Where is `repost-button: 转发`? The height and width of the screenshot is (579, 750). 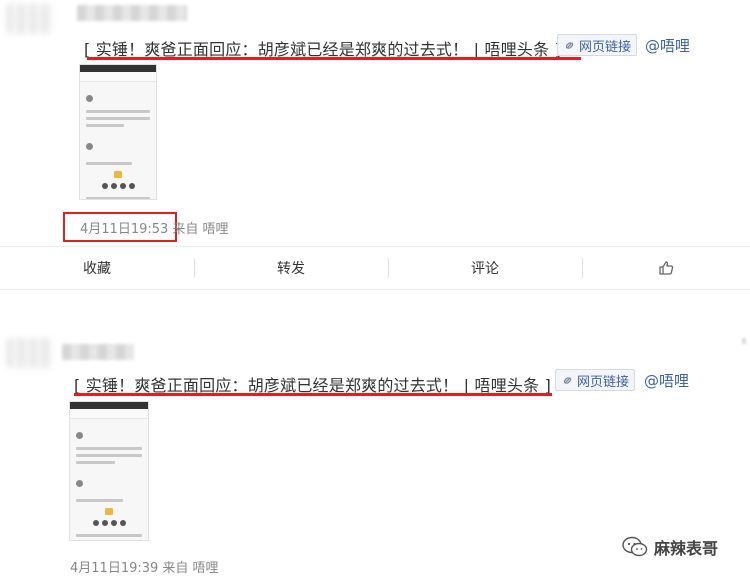
repost-button: 转发 is located at coordinates (291, 268).